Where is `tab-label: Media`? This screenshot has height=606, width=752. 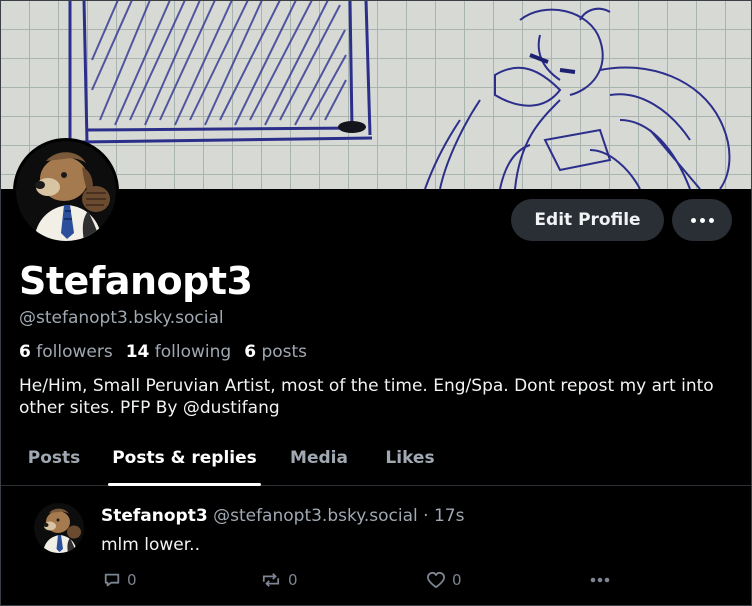 tab-label: Media is located at coordinates (319, 457).